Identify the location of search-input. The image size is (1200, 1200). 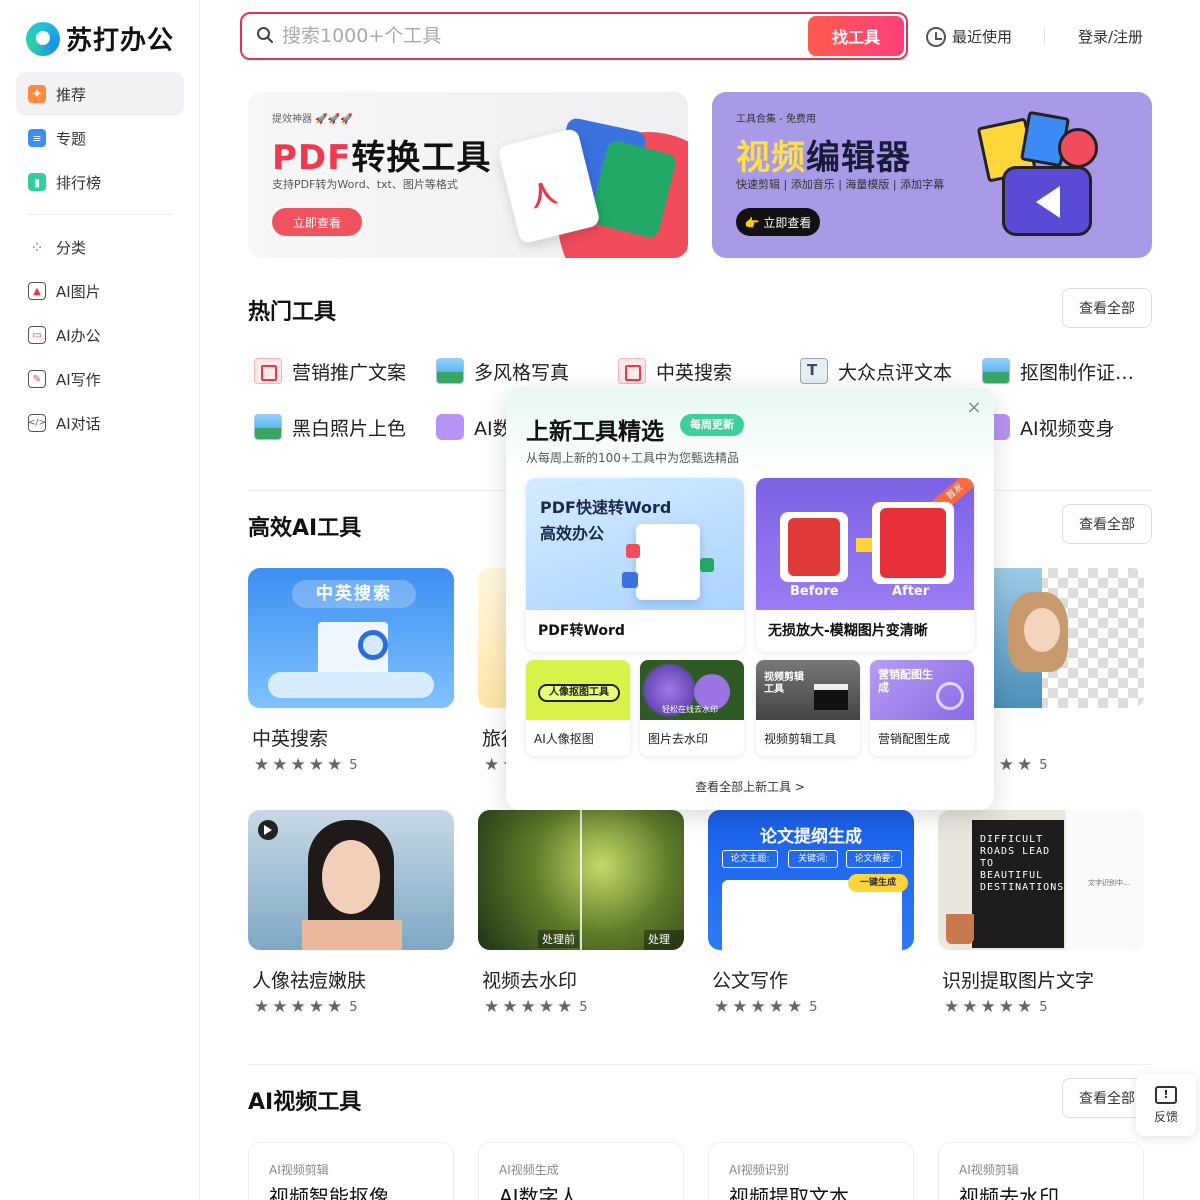
(562, 36).